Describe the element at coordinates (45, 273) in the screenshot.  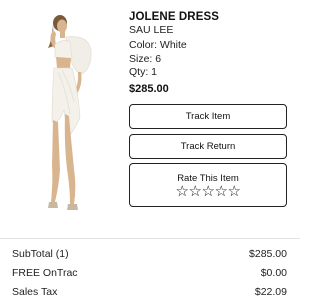
I see `summary-label: FREE OnTrac` at that location.